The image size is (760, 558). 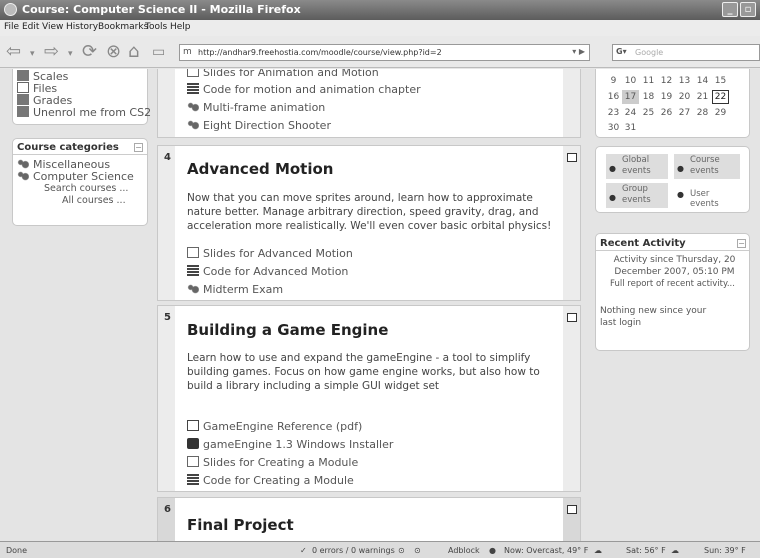 What do you see at coordinates (158, 52) in the screenshot?
I see `screenshot-icon: ▭` at bounding box center [158, 52].